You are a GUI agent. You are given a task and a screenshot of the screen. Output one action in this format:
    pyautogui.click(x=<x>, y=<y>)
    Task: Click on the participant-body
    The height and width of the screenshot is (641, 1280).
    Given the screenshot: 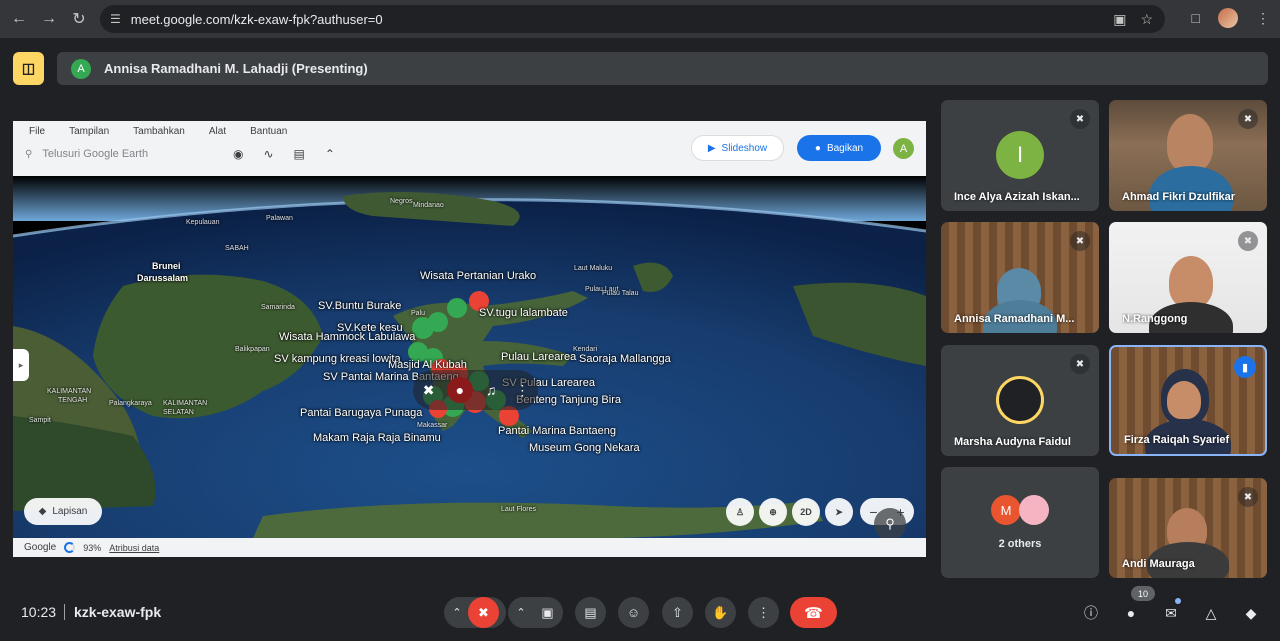 What is the action you would take?
    pyautogui.click(x=1191, y=188)
    